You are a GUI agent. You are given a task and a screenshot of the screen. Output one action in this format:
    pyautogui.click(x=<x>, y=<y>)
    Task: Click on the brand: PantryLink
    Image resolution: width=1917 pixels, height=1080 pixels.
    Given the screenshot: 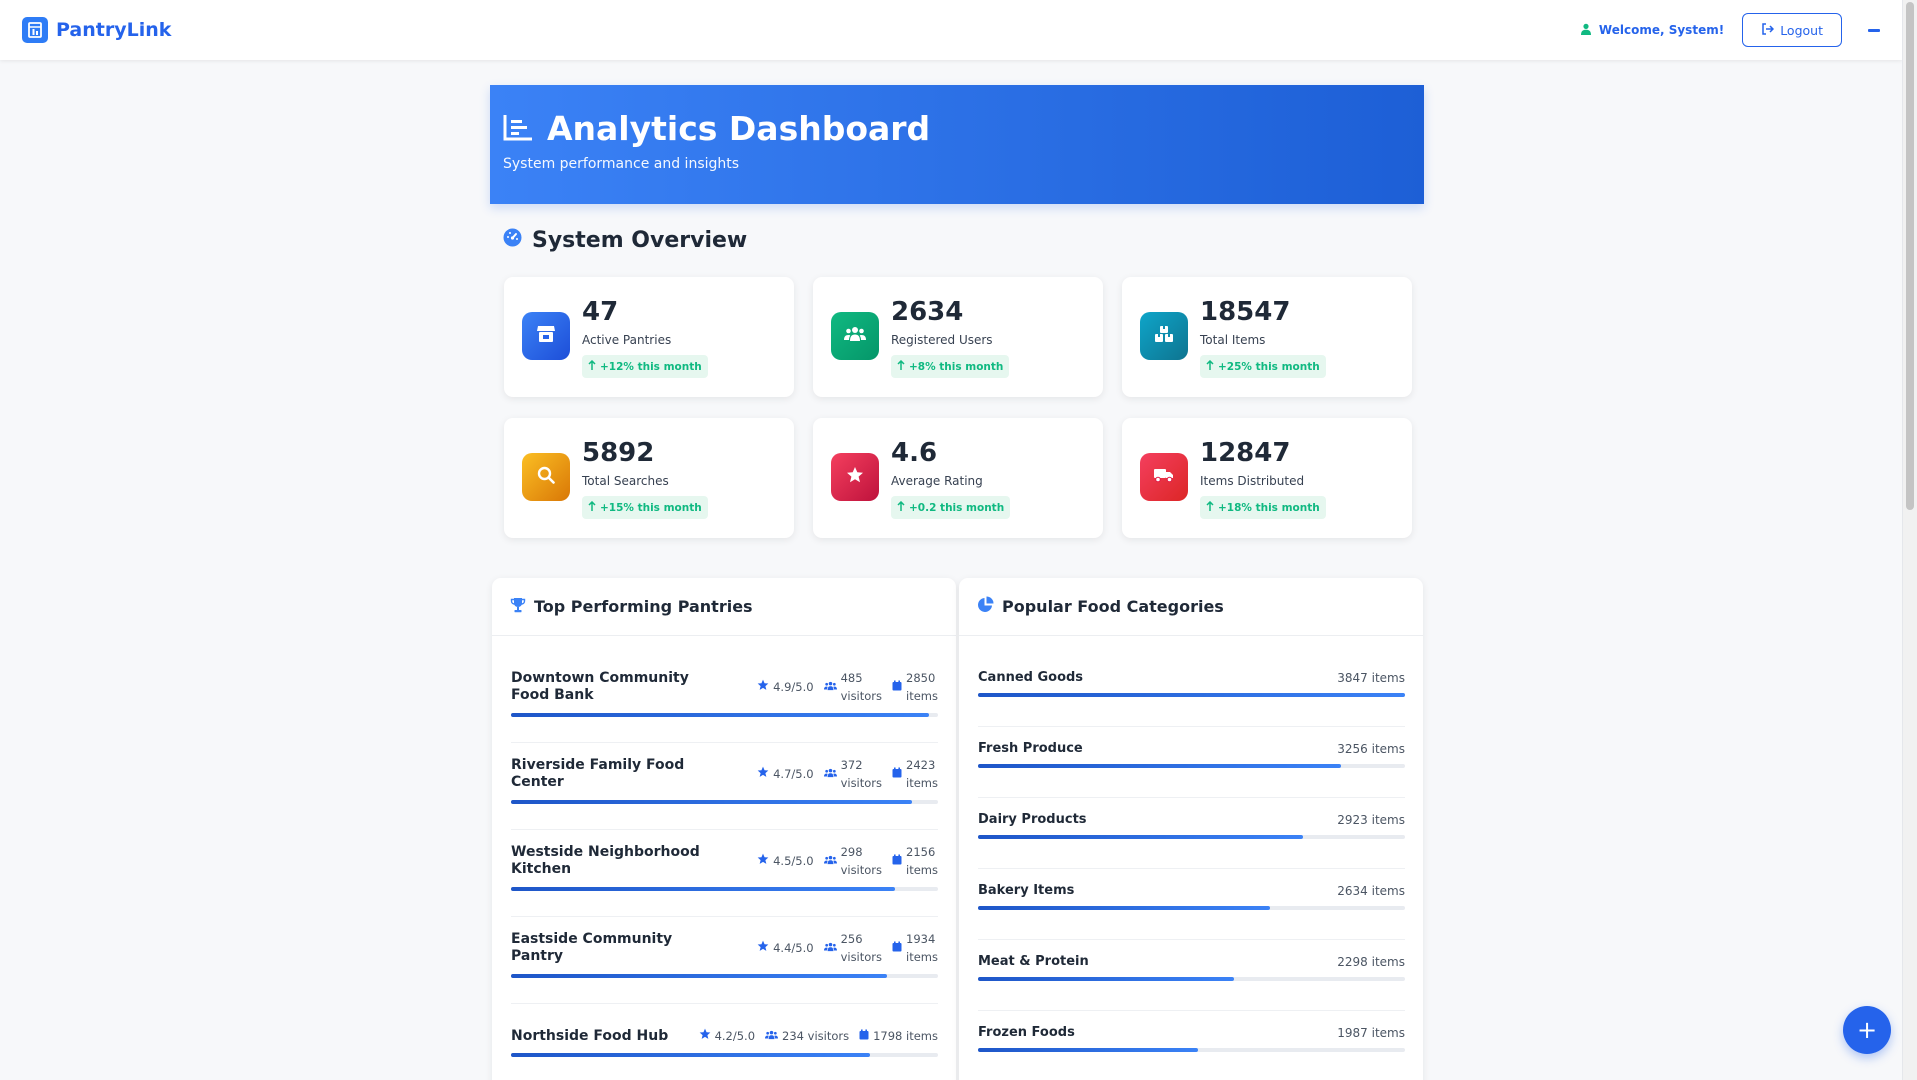 What is the action you would take?
    pyautogui.click(x=96, y=30)
    